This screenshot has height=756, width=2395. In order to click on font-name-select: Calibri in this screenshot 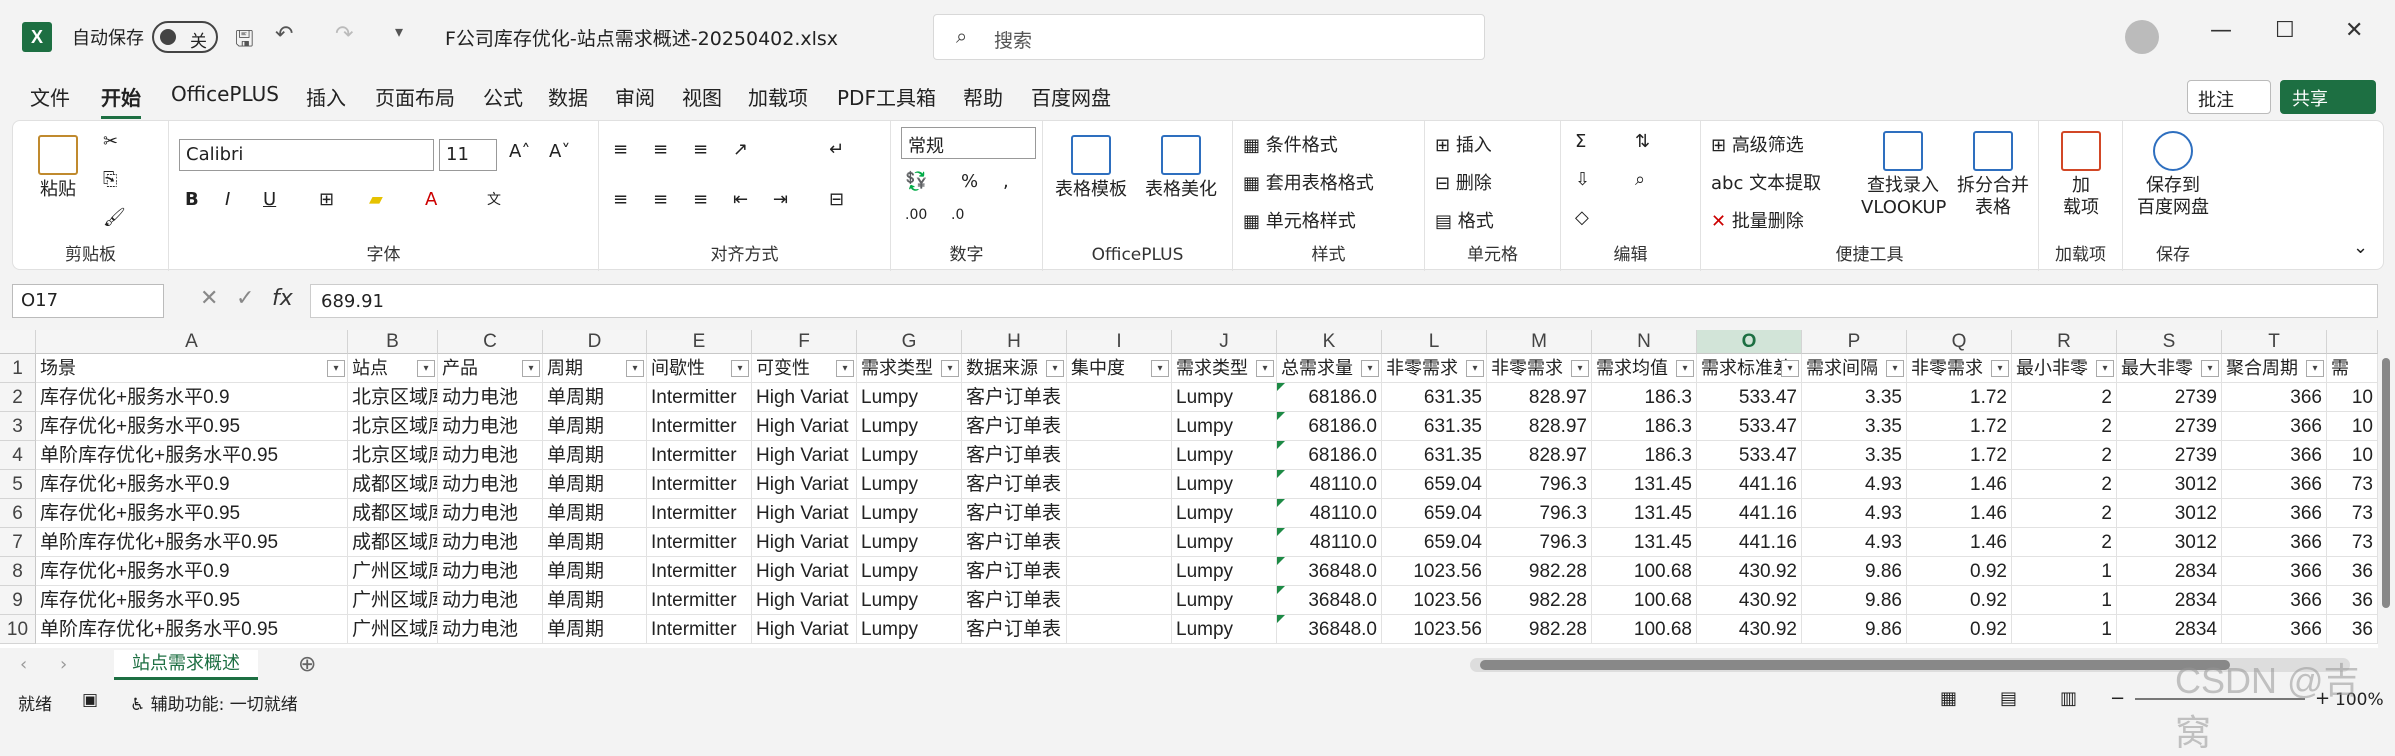, I will do `click(306, 155)`.